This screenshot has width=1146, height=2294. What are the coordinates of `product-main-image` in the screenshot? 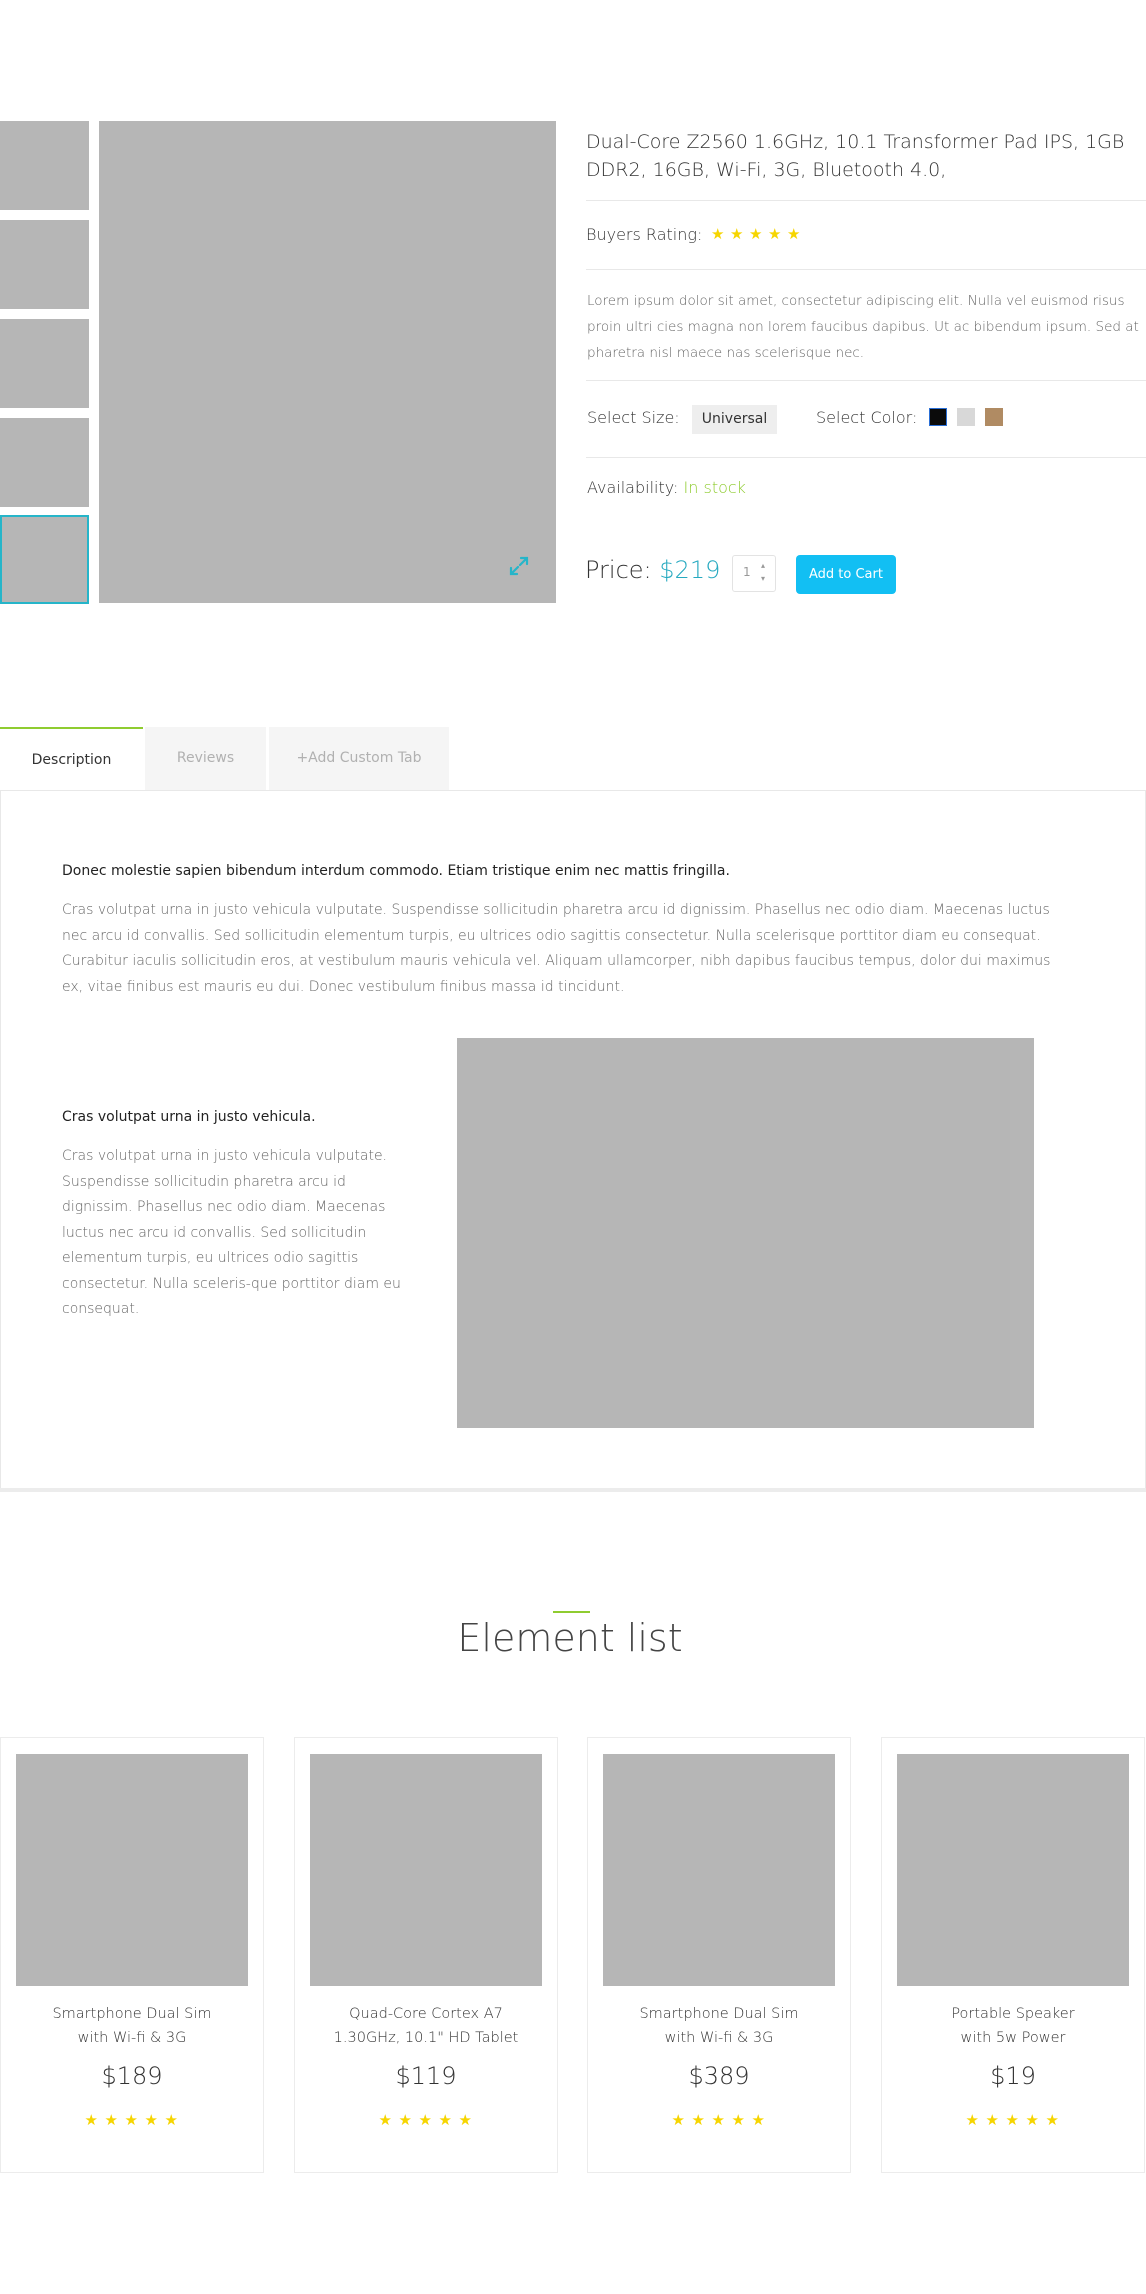 It's located at (327, 362).